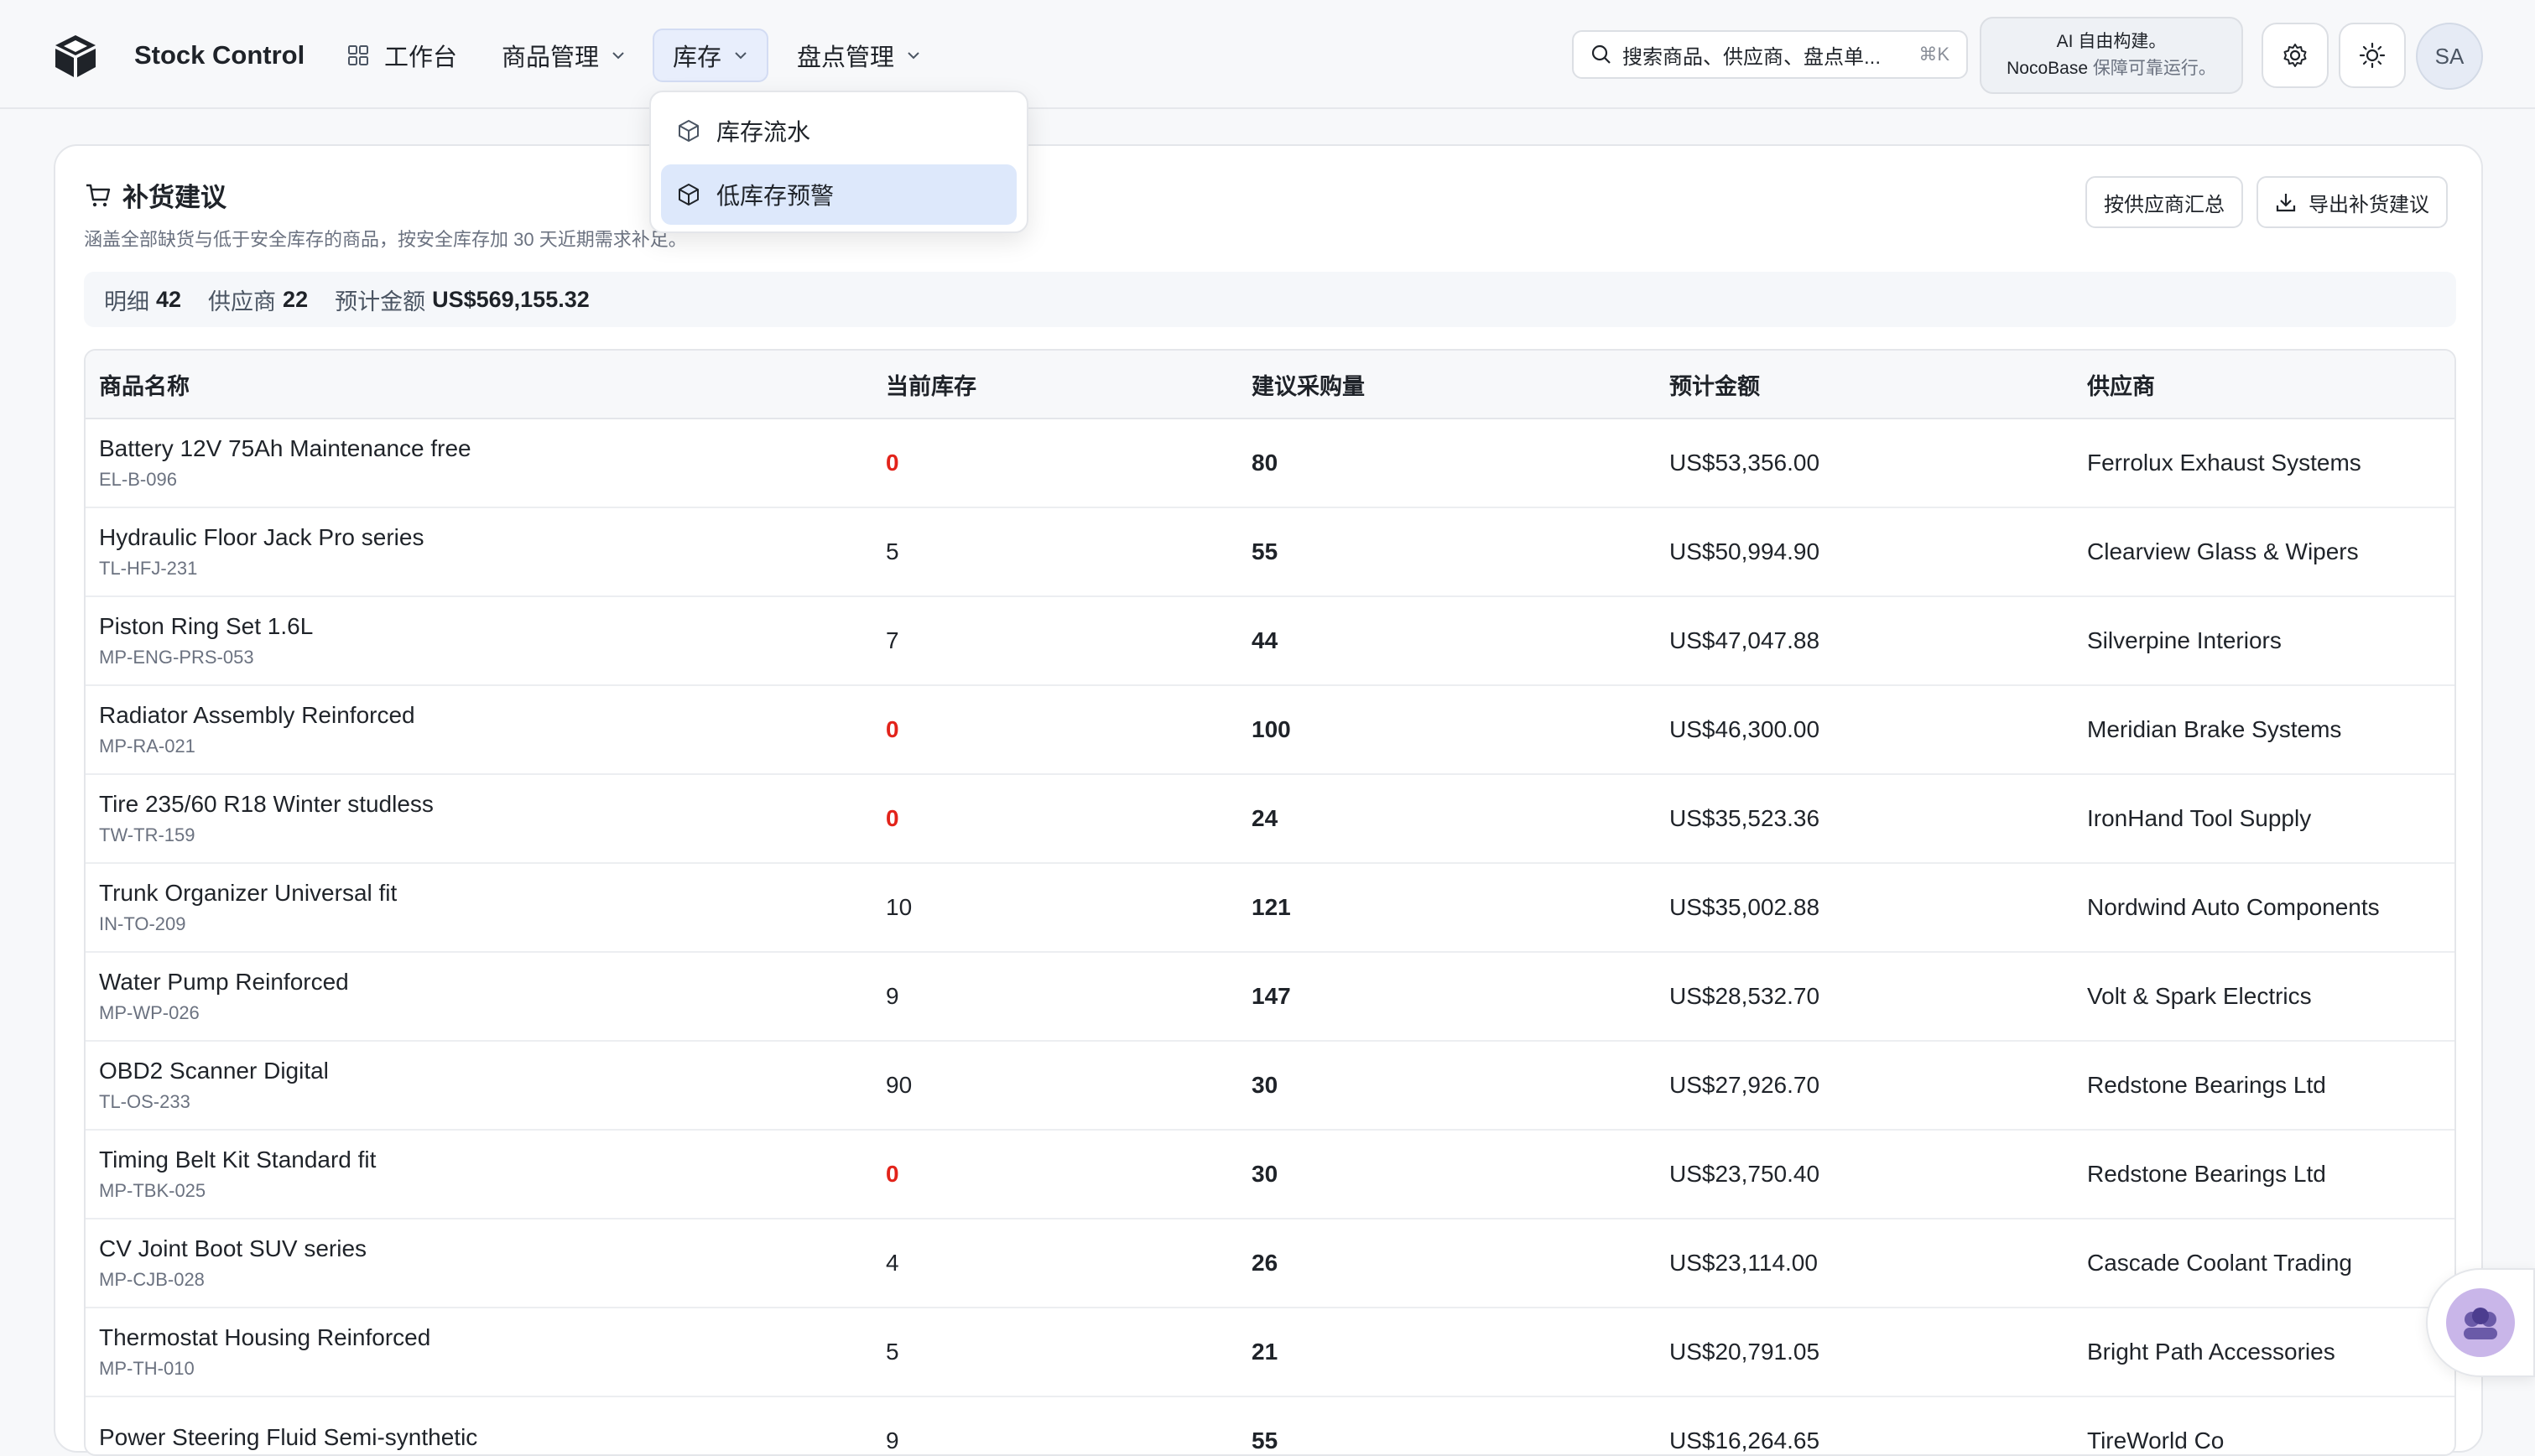 Image resolution: width=2535 pixels, height=1456 pixels. Describe the element at coordinates (238, 1160) in the screenshot. I see `product-name: Timing Belt Kit Standard fit` at that location.